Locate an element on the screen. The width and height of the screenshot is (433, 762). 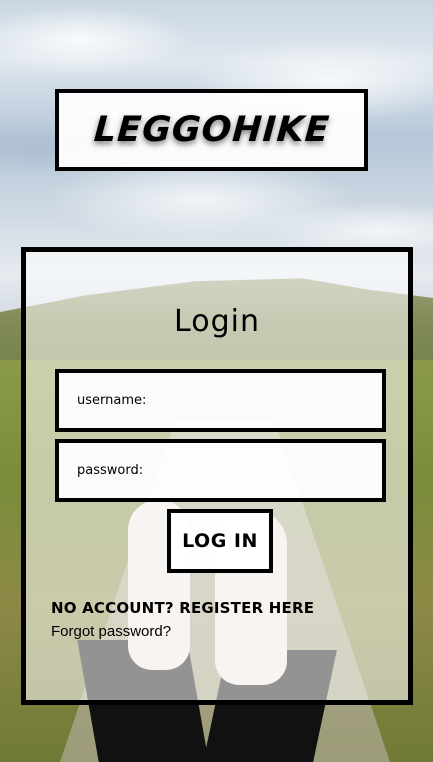
logo-text: LEGGOHIKE is located at coordinates (211, 130).